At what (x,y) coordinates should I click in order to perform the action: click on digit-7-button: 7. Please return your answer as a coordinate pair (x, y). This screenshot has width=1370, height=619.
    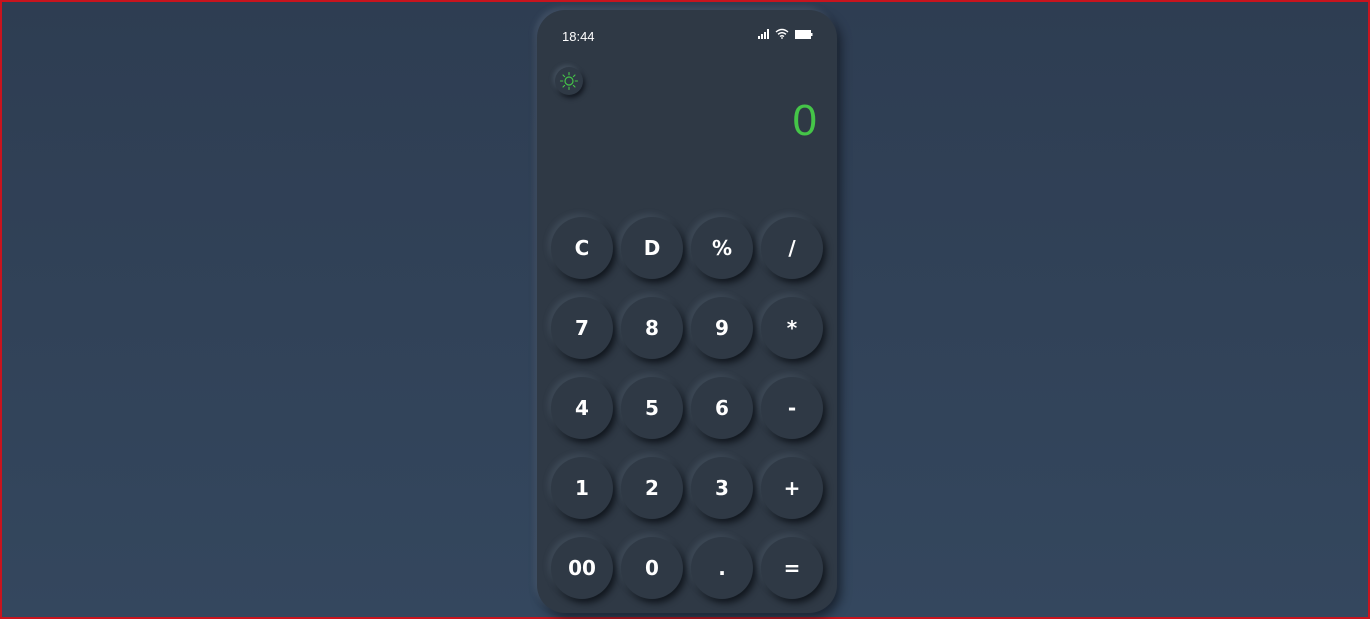
    Looking at the image, I should click on (582, 328).